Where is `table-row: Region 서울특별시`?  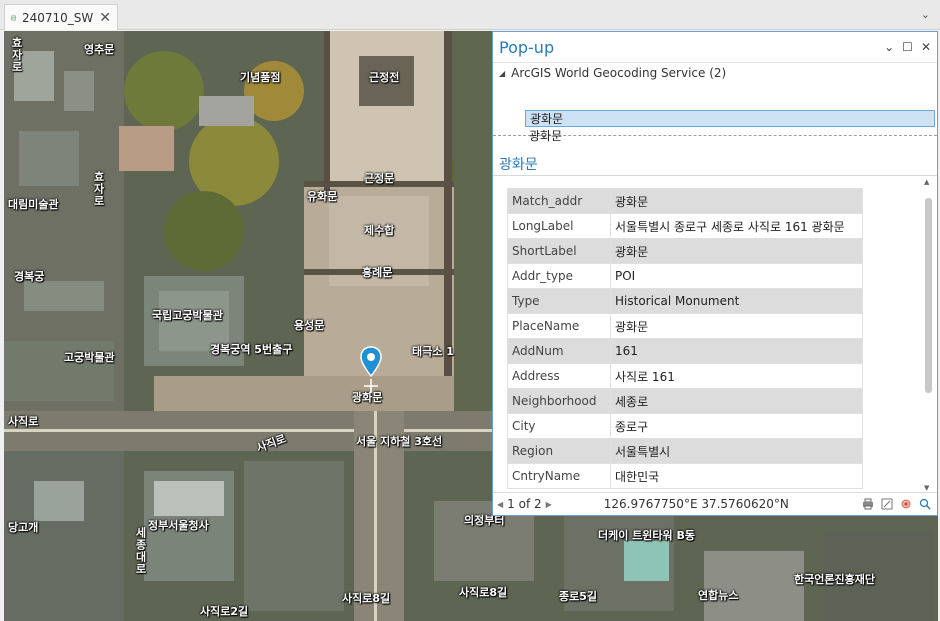 table-row: Region 서울특별시 is located at coordinates (685, 451).